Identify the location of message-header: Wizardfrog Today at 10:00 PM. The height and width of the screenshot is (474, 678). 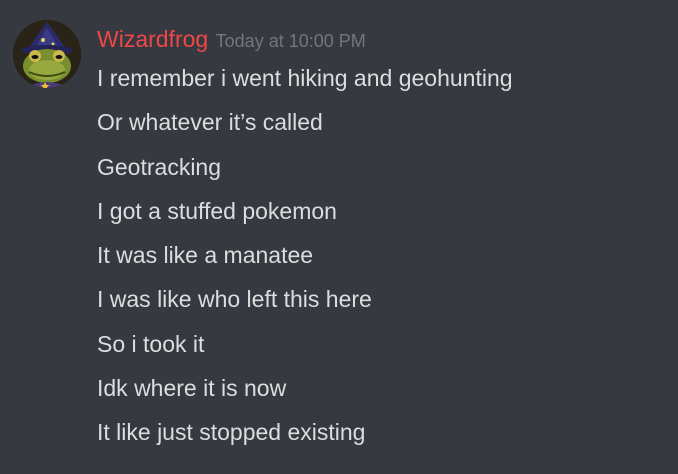
(231, 39).